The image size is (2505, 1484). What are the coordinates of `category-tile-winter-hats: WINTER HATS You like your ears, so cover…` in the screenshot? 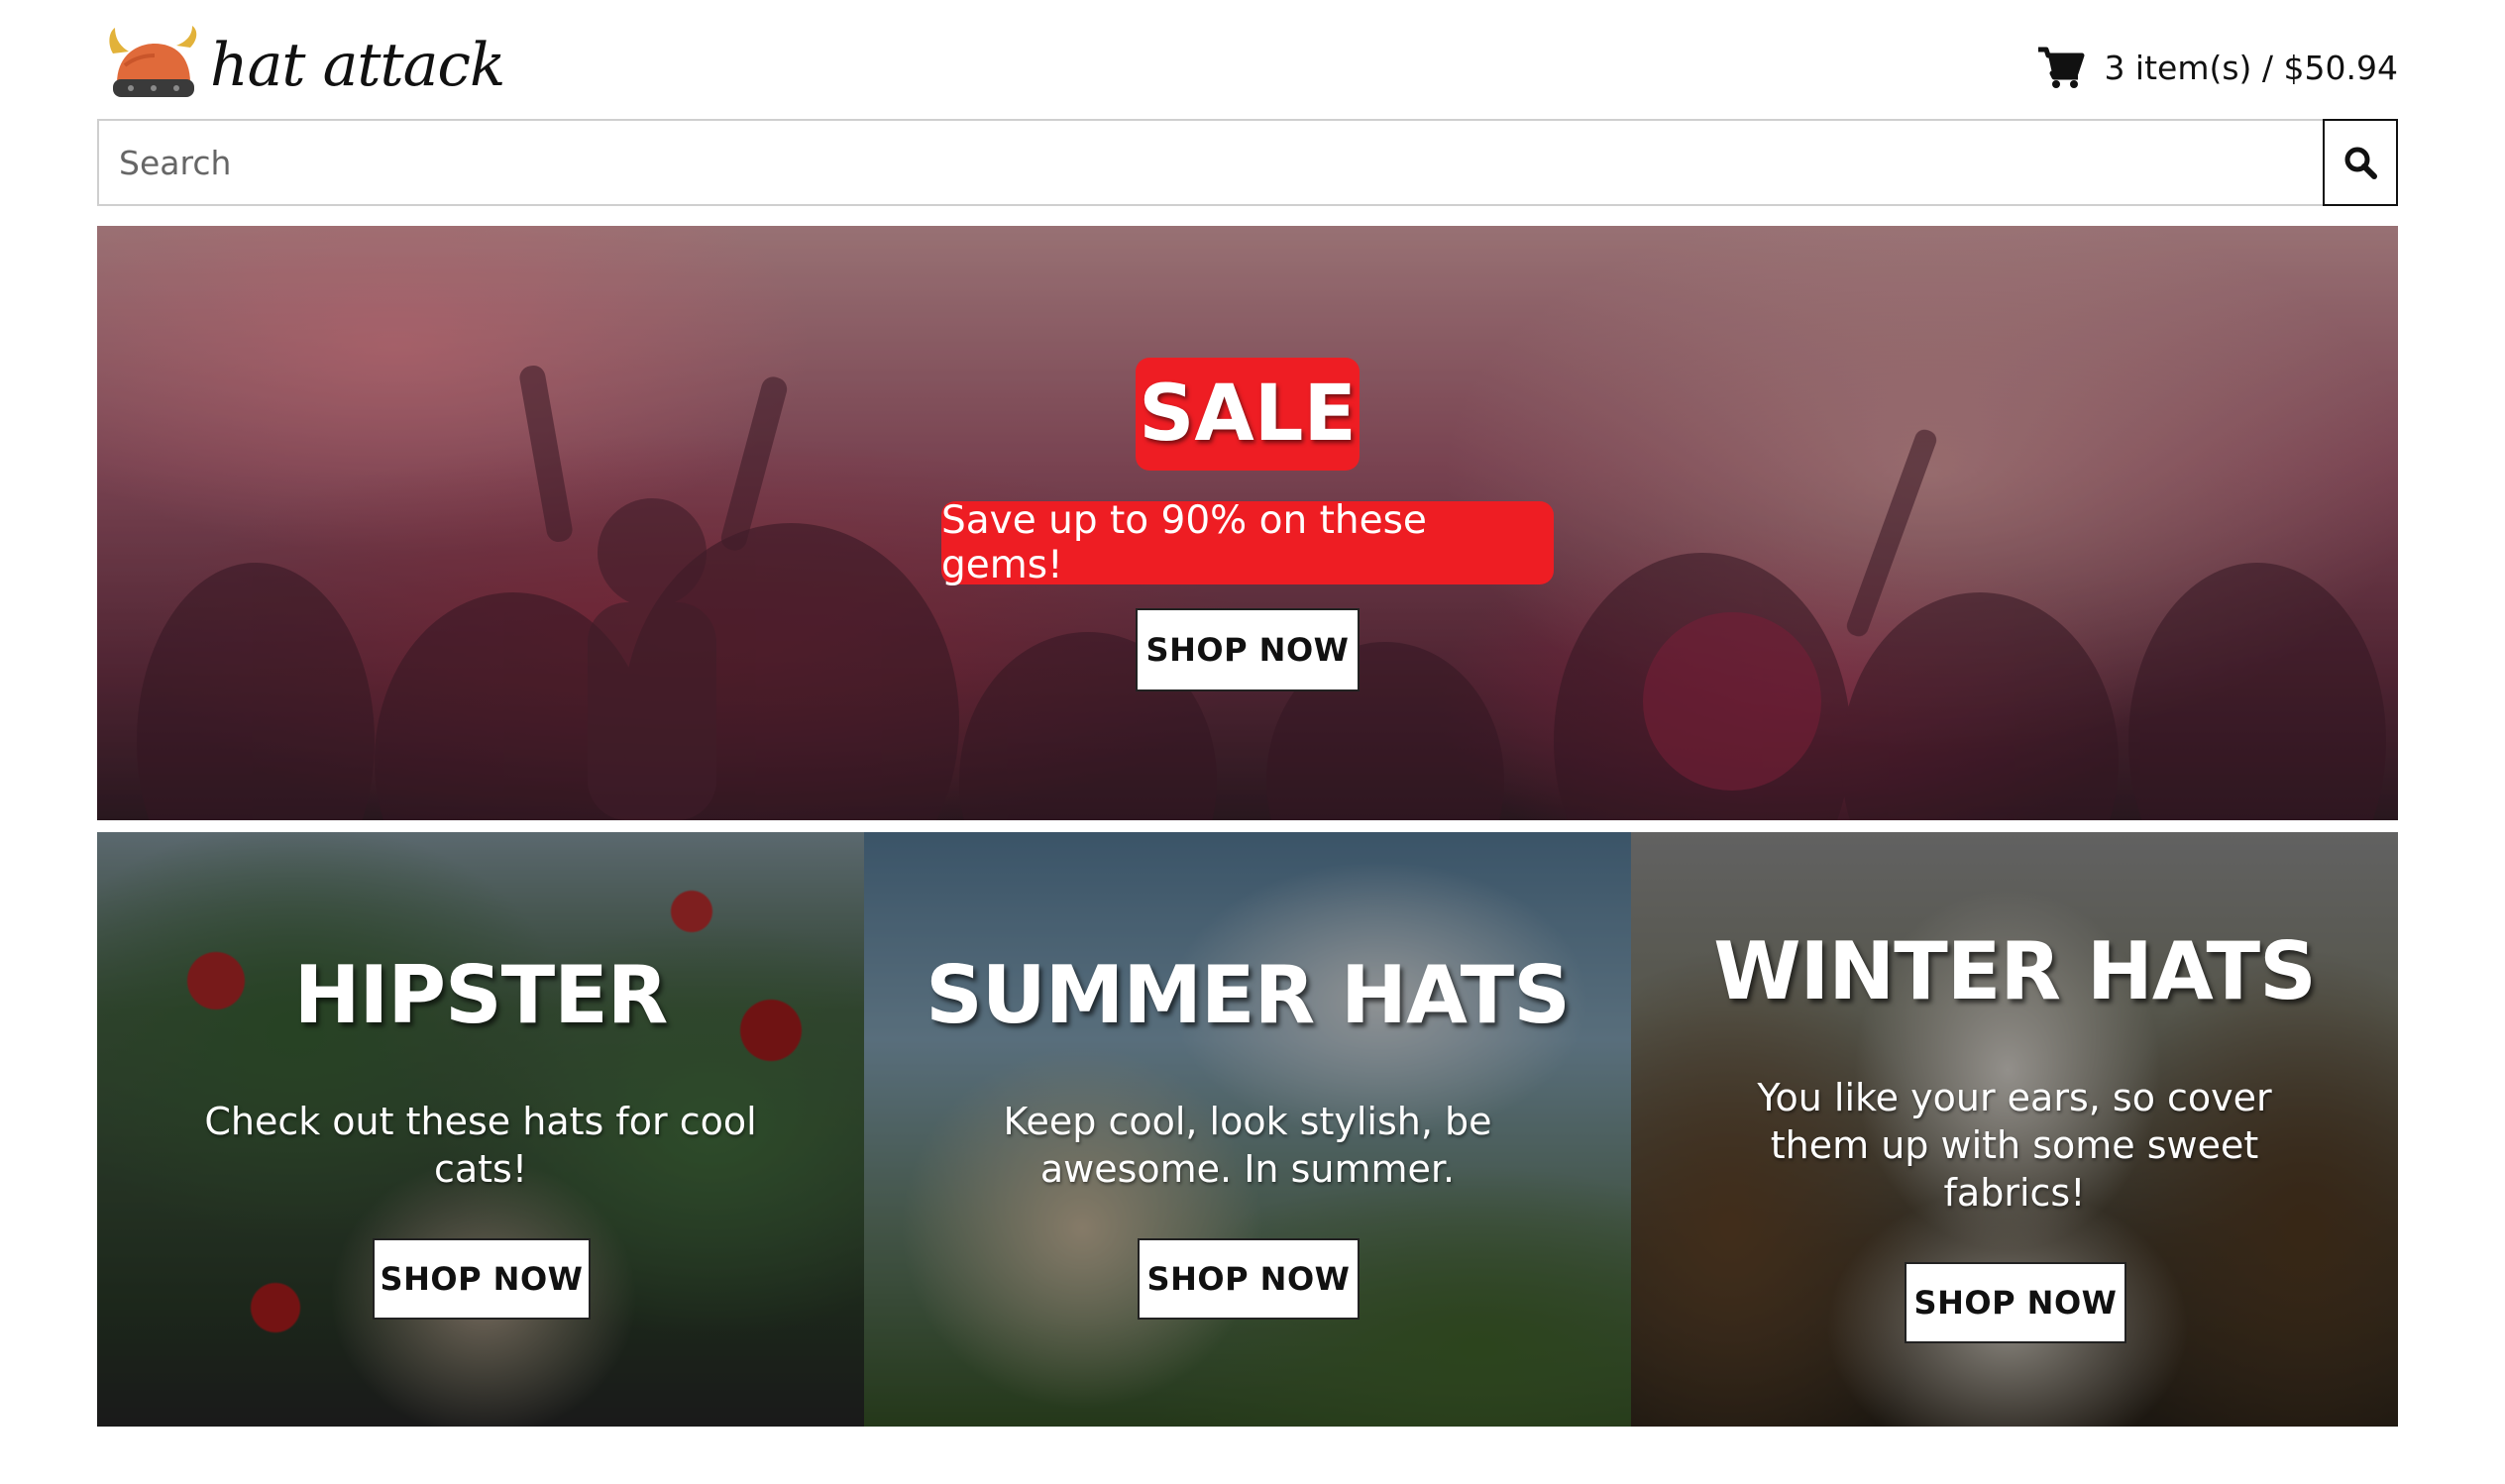 It's located at (2015, 1129).